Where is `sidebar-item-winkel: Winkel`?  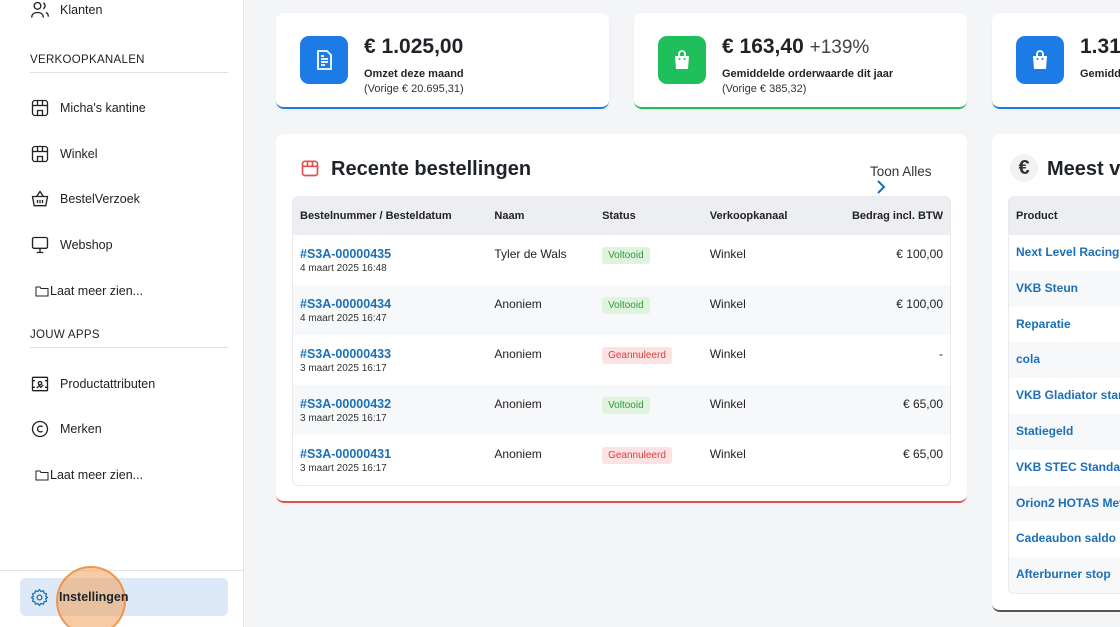
sidebar-item-winkel: Winkel is located at coordinates (64, 154).